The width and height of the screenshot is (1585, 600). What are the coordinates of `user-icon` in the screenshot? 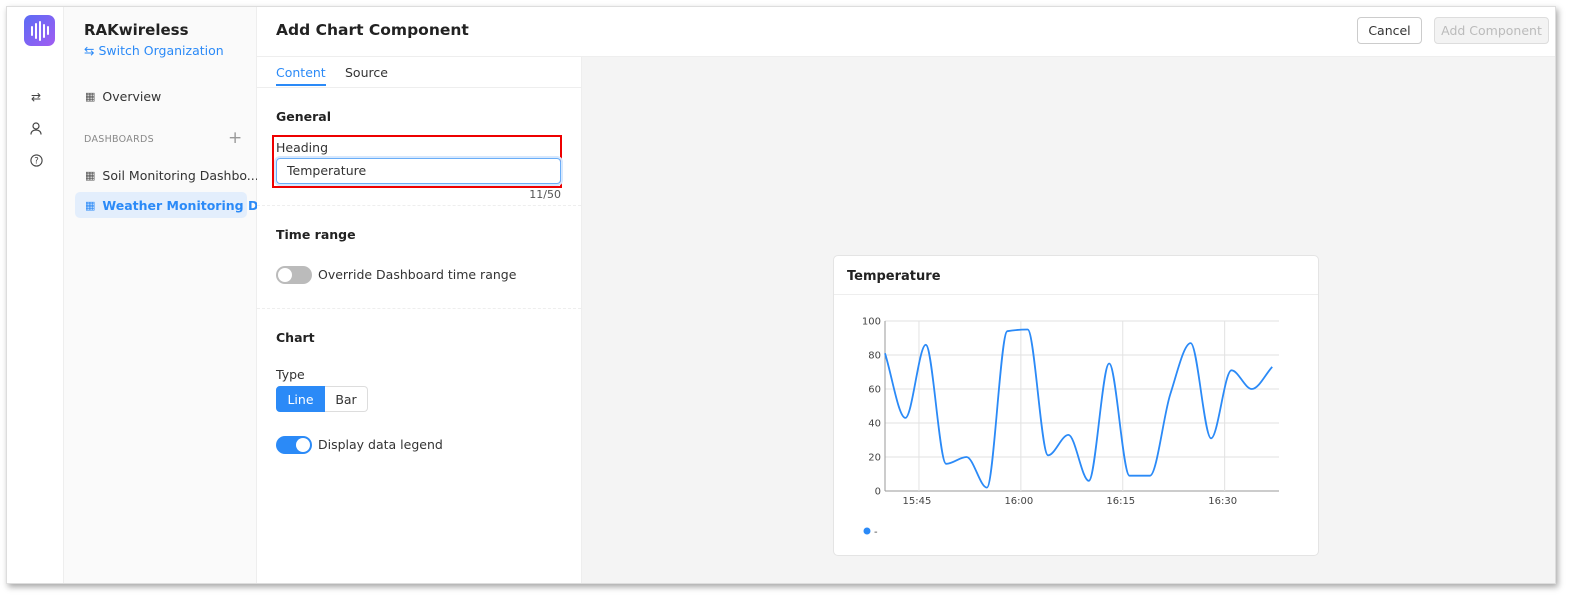 It's located at (36, 129).